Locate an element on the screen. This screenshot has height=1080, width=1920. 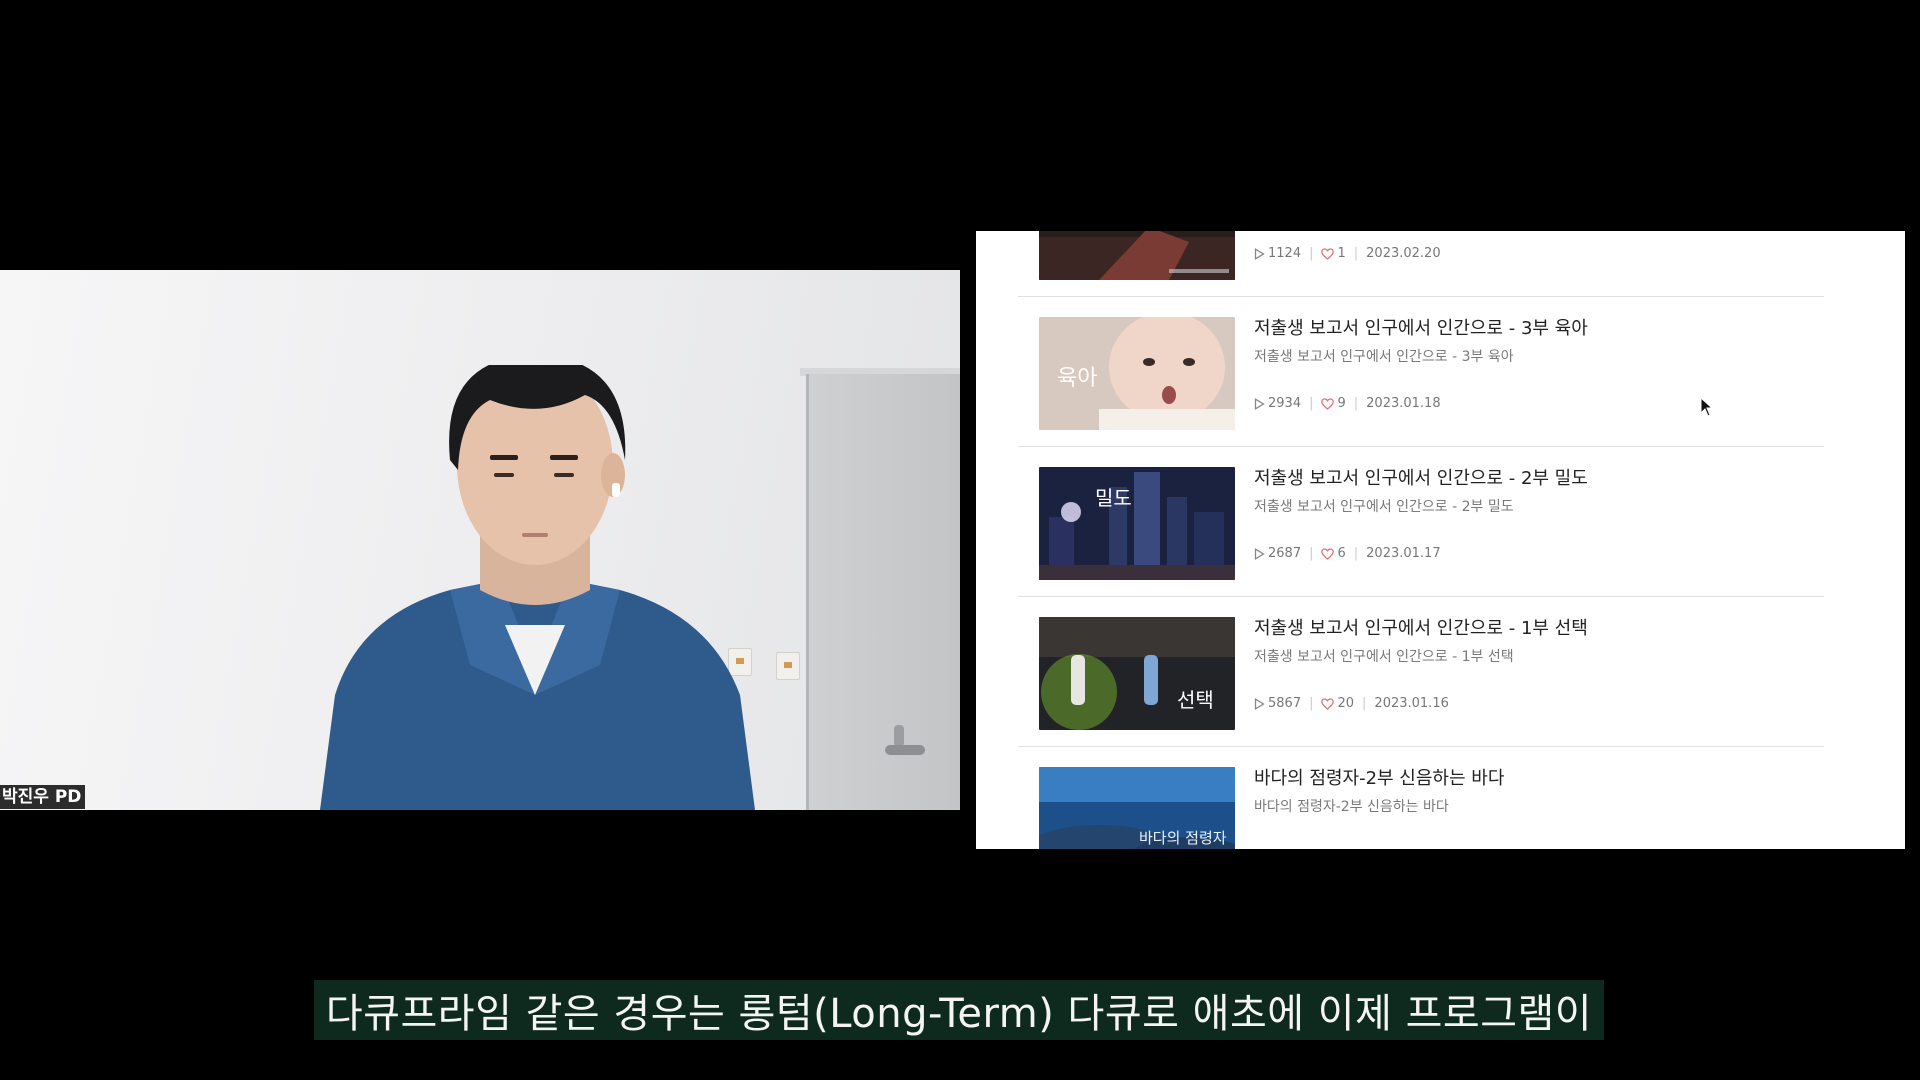
video-title: 저출생 보고서 인구에서 인간으로 - 1부 선택 is located at coordinates (1421, 627).